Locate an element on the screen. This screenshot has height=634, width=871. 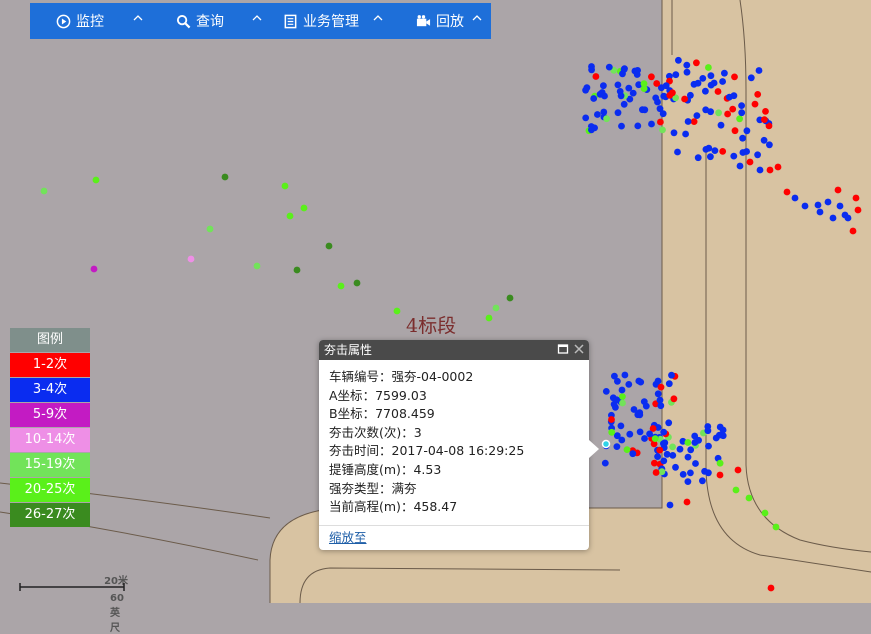
toolbar-item-playback: 回放 is located at coordinates (440, 21).